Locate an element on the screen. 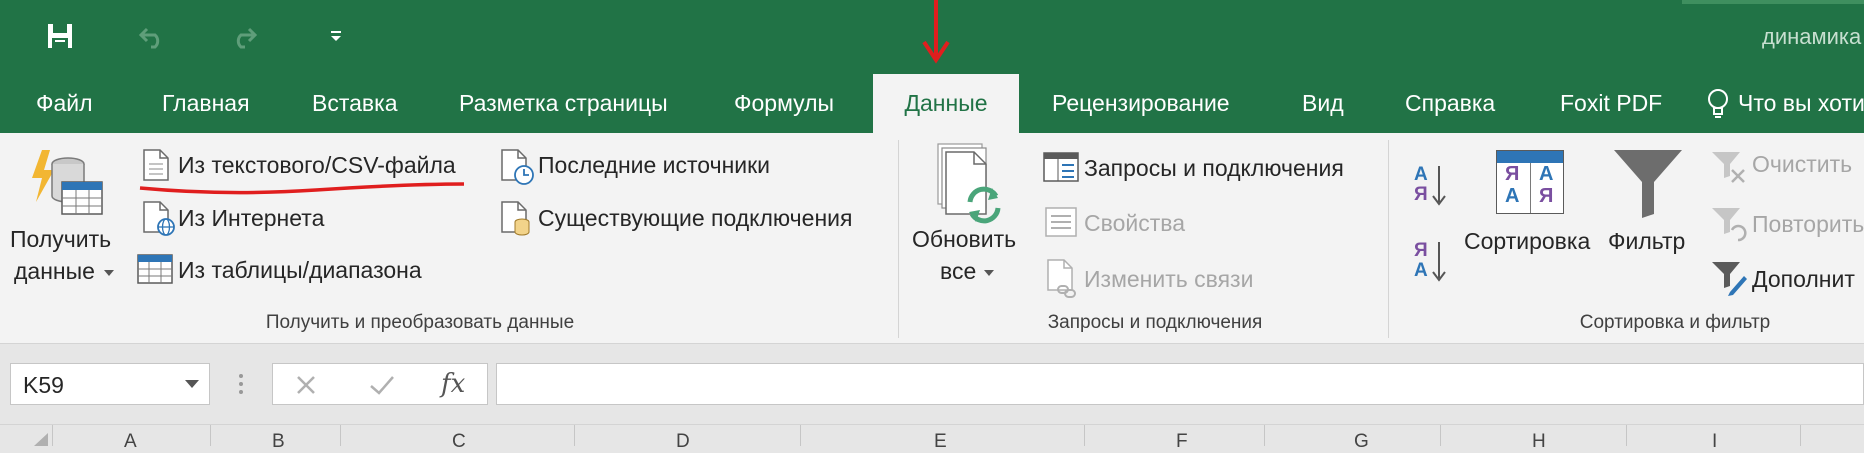 The height and width of the screenshot is (453, 1864). sort-za-top-letter: Я is located at coordinates (1421, 250).